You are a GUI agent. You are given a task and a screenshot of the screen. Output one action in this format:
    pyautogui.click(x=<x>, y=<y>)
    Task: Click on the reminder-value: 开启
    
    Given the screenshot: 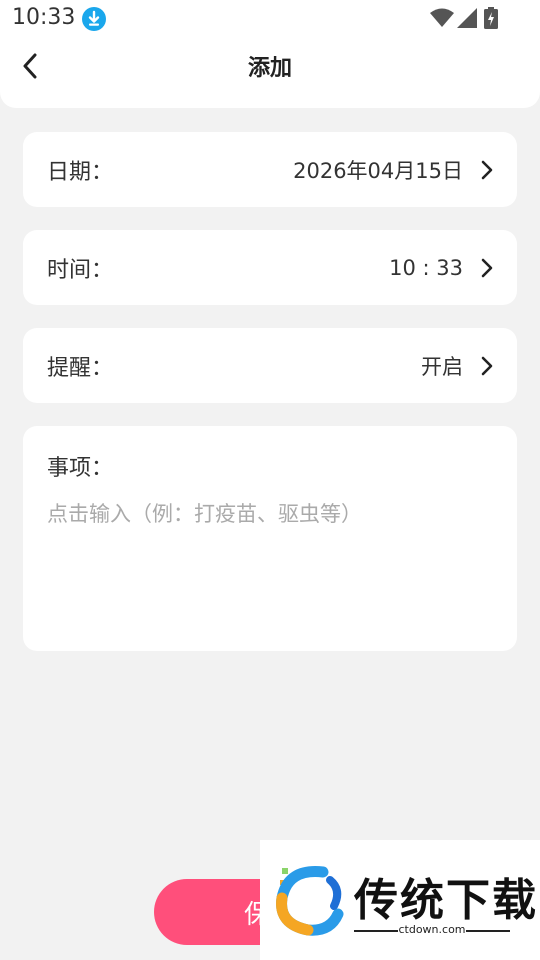 What is the action you would take?
    pyautogui.click(x=442, y=366)
    